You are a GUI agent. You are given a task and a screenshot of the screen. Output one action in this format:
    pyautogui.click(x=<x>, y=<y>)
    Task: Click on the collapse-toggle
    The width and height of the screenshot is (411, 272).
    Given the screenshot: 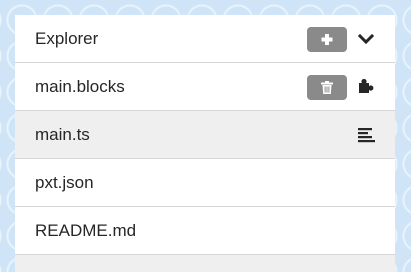 What is the action you would take?
    pyautogui.click(x=366, y=39)
    